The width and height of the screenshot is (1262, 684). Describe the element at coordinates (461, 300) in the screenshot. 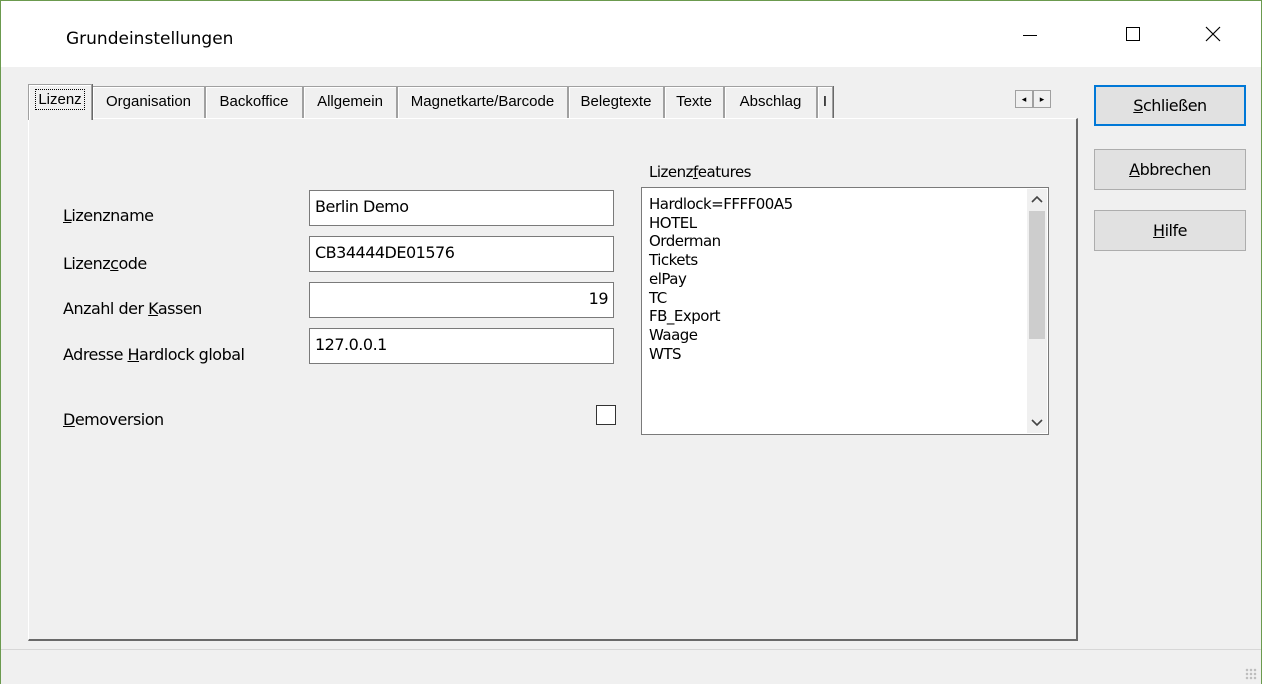

I see `register-count-field: 19` at that location.